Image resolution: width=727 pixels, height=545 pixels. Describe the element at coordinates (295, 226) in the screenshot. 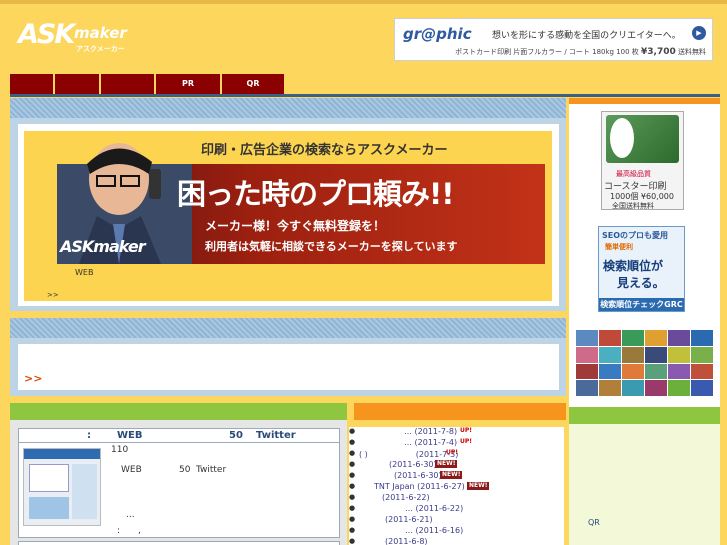

I see `banner-subline-1: メーカー様！今すぐ無料登録を！` at that location.